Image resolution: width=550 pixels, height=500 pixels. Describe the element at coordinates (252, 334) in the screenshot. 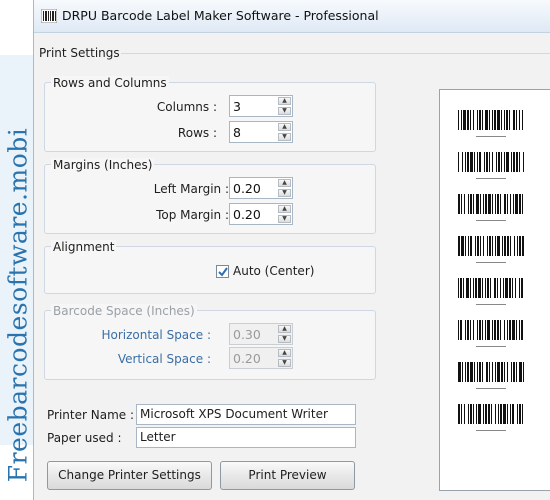

I see `horizontal-space-input` at that location.